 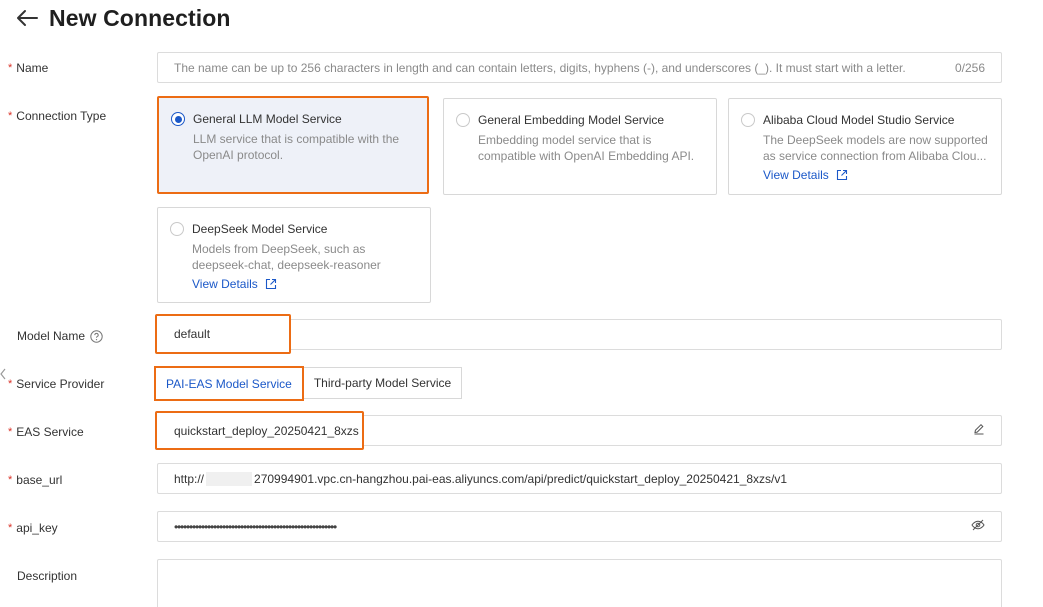 I want to click on radio-selected-icon, so click(x=178, y=119).